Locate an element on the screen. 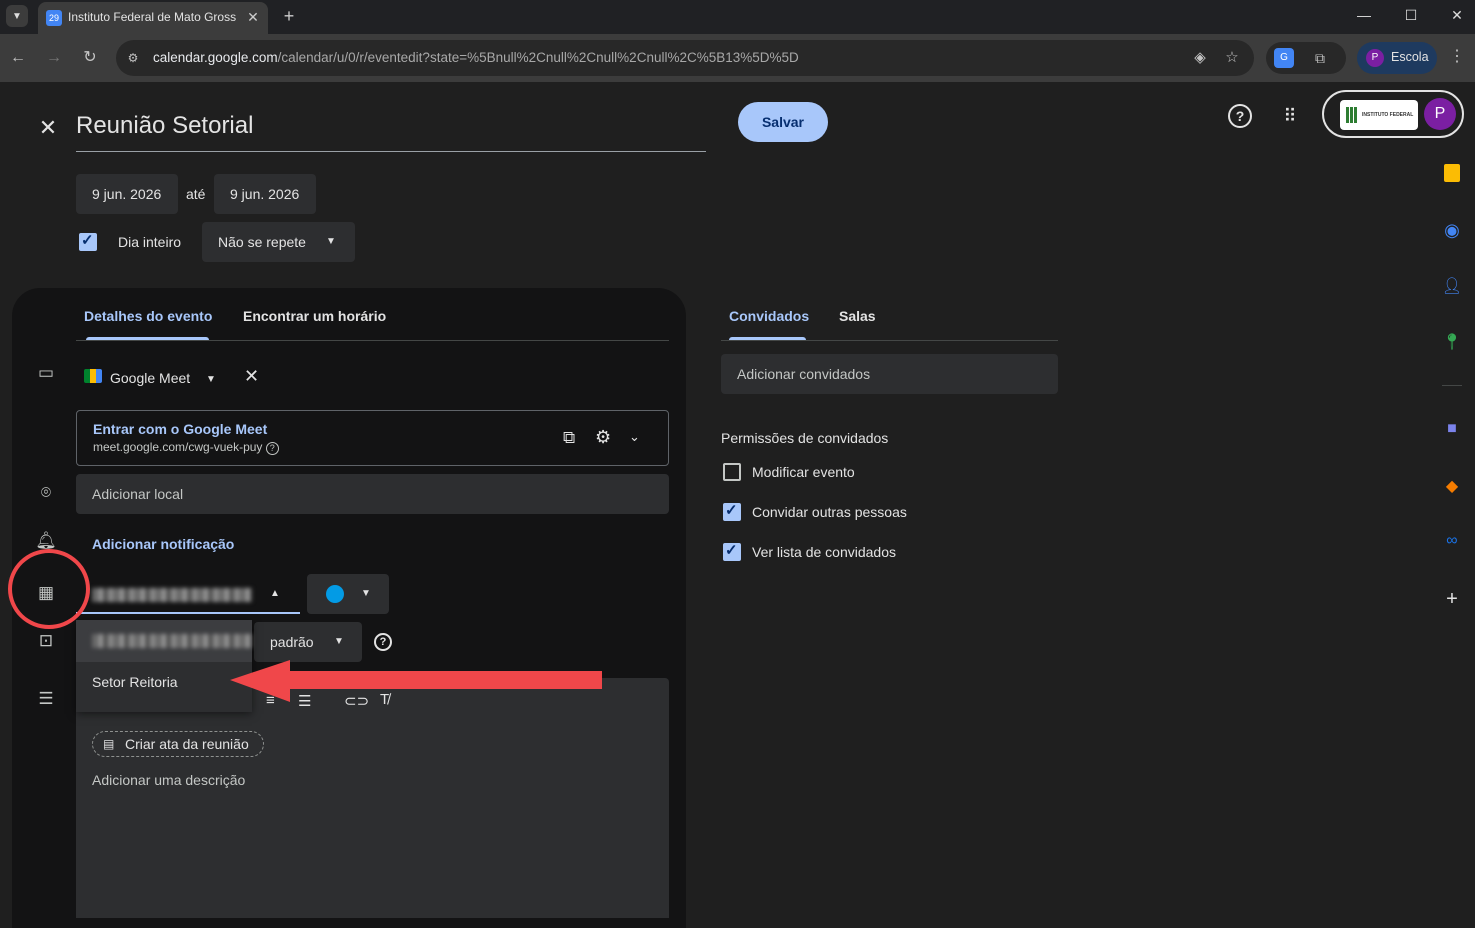 Image resolution: width=1475 pixels, height=928 pixels. maximize-button: ☐ is located at coordinates (1411, 15).